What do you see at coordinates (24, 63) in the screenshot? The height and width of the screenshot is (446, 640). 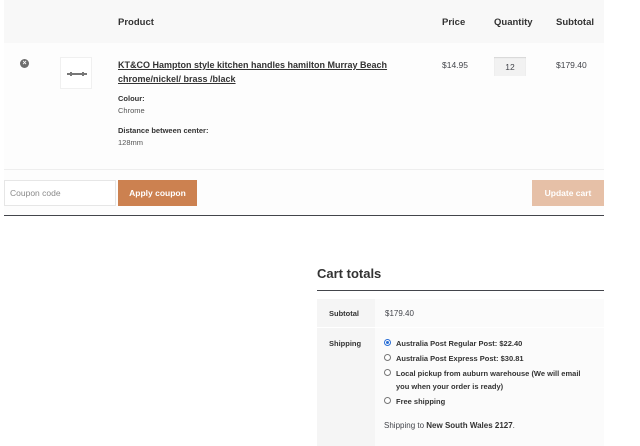 I see `remove-item-icon: ×` at bounding box center [24, 63].